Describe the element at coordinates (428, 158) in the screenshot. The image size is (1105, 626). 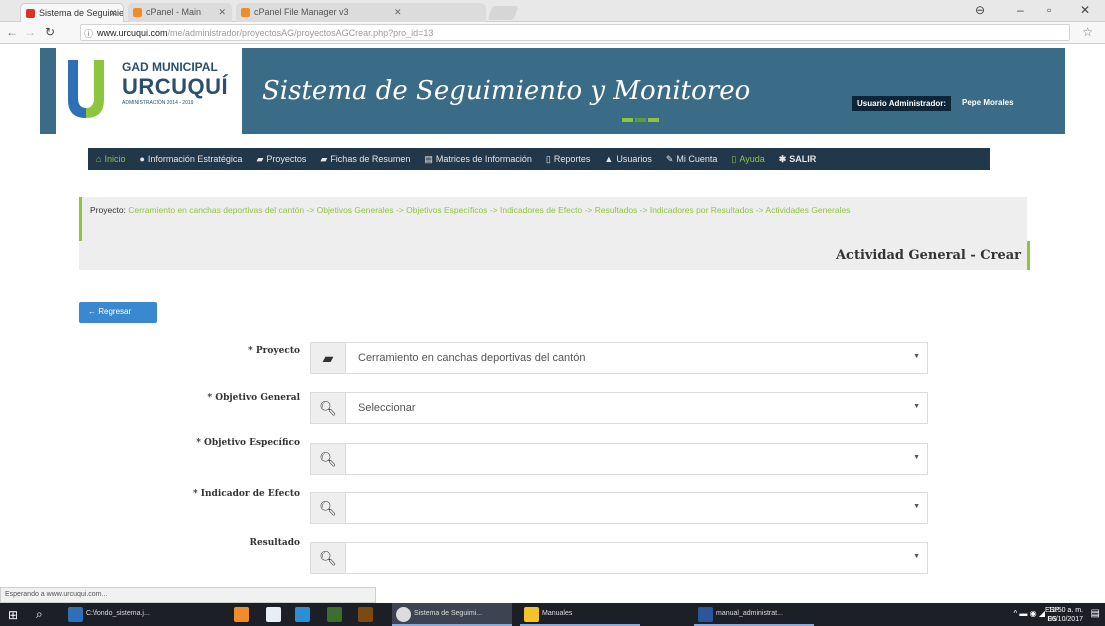
I see `table-icon: ▤` at that location.